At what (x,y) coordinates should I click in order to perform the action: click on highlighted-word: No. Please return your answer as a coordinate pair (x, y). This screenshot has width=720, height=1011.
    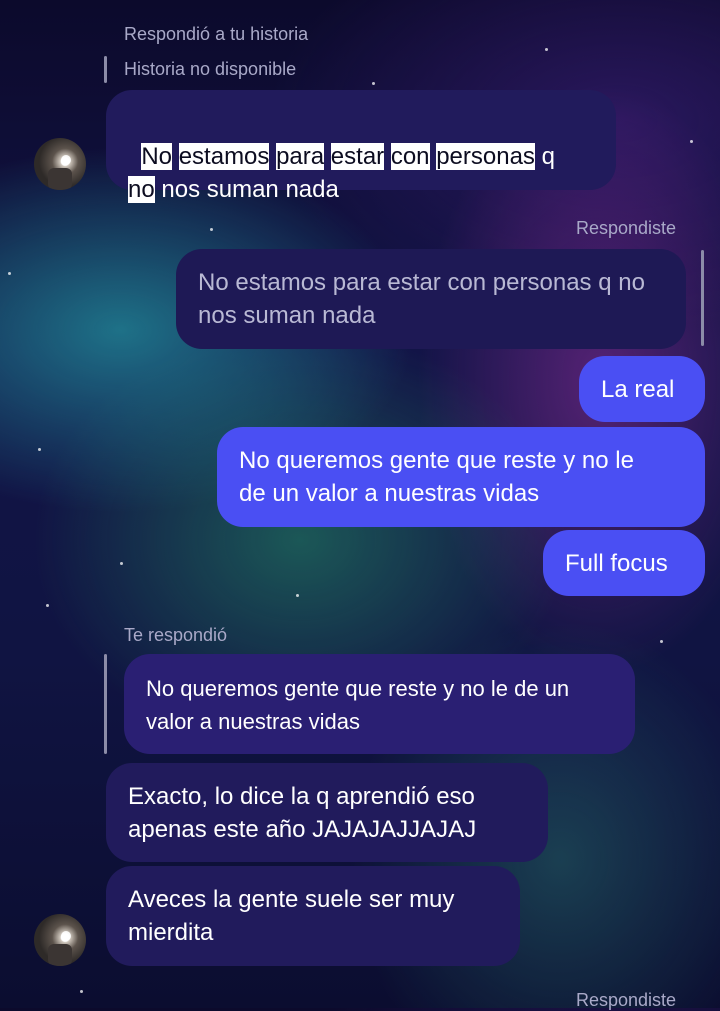
    Looking at the image, I should click on (157, 156).